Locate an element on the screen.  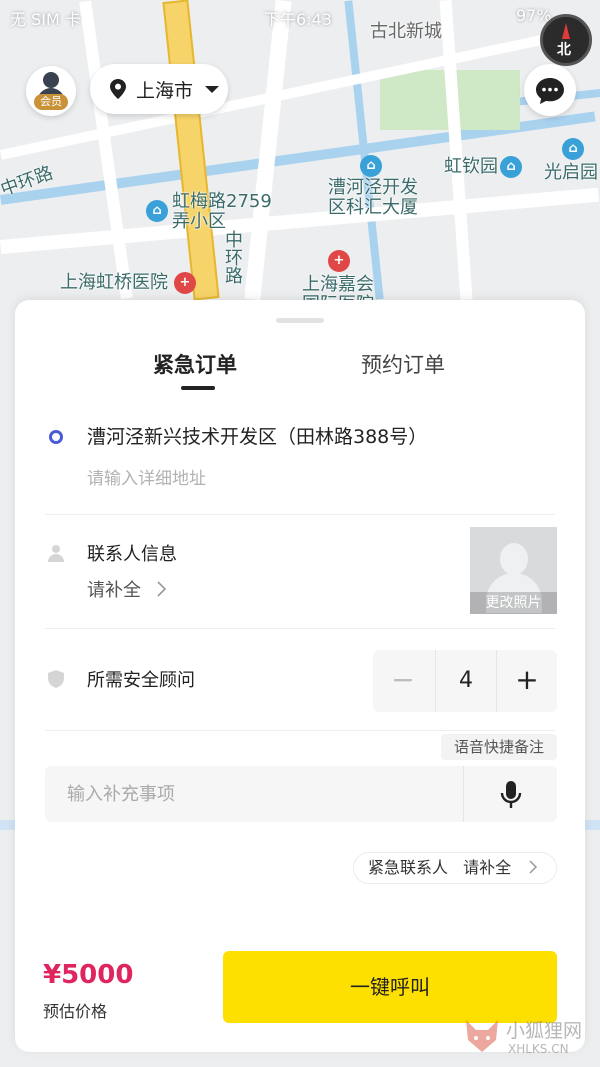
carrier-text: 无 SIM 卡 is located at coordinates (45, 19).